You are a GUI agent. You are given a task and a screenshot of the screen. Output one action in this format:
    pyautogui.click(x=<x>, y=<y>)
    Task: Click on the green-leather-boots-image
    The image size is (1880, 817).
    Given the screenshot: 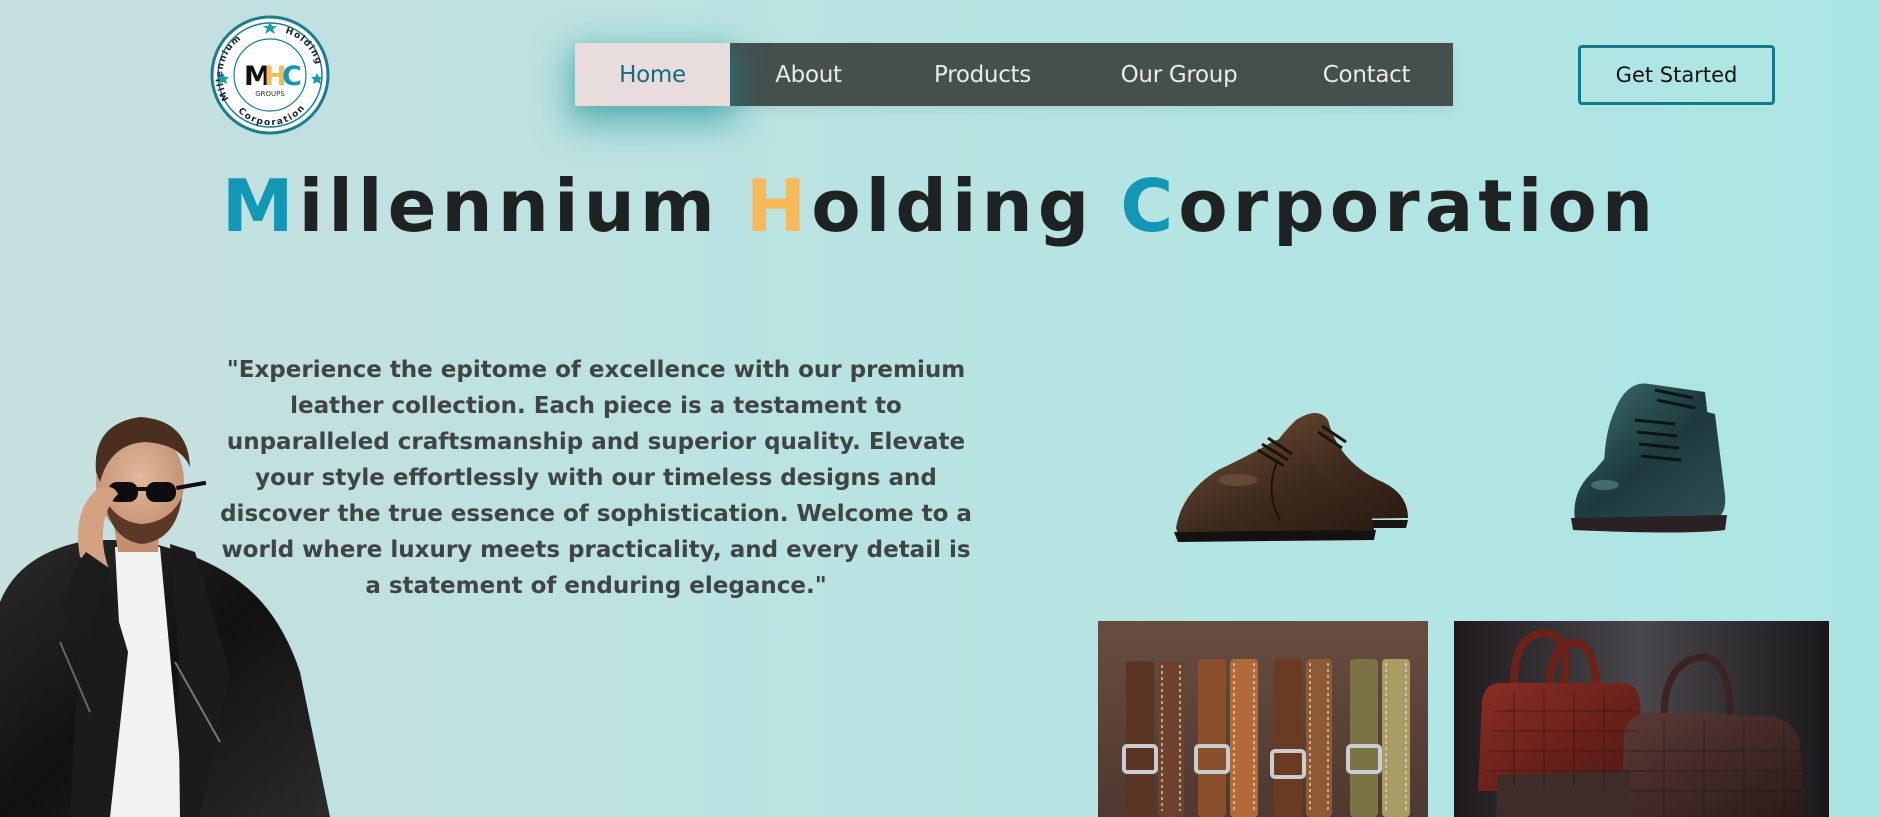 What is the action you would take?
    pyautogui.click(x=1655, y=452)
    